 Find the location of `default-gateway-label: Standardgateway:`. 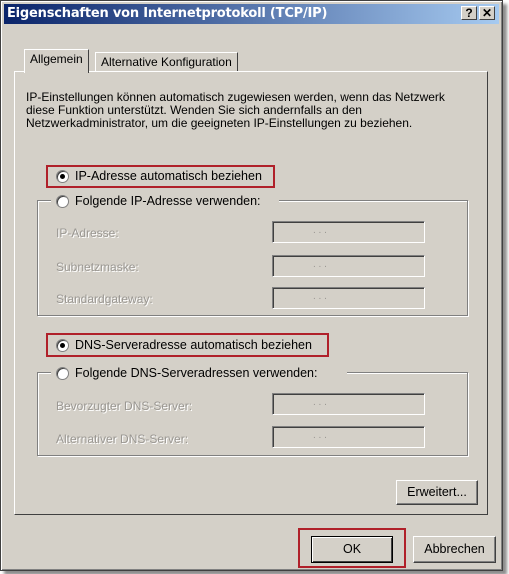

default-gateway-label: Standardgateway: is located at coordinates (104, 299).